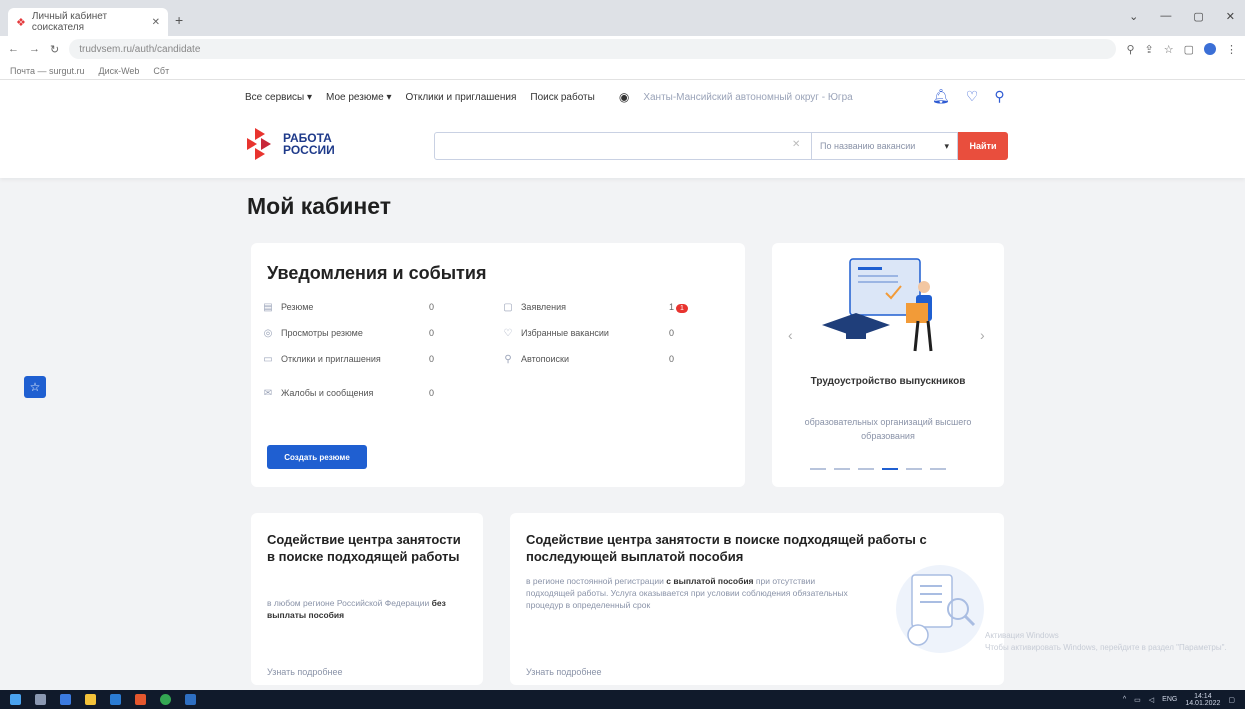  Describe the element at coordinates (278, 97) in the screenshot. I see `nav-all-services: Все сервисы ▾` at that location.